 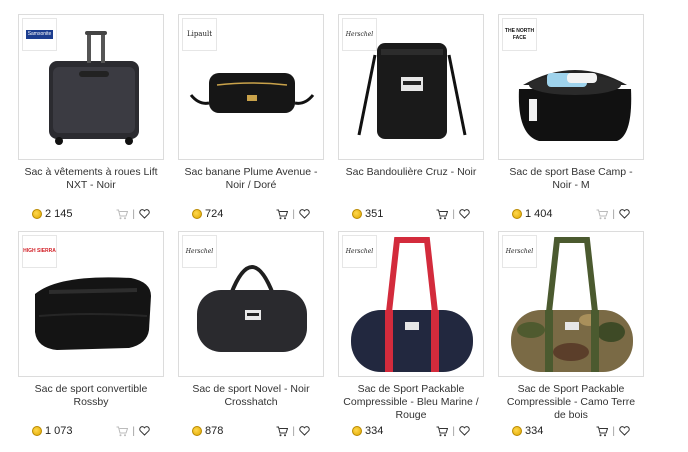 What do you see at coordinates (59, 214) in the screenshot?
I see `product-price: 2 145` at bounding box center [59, 214].